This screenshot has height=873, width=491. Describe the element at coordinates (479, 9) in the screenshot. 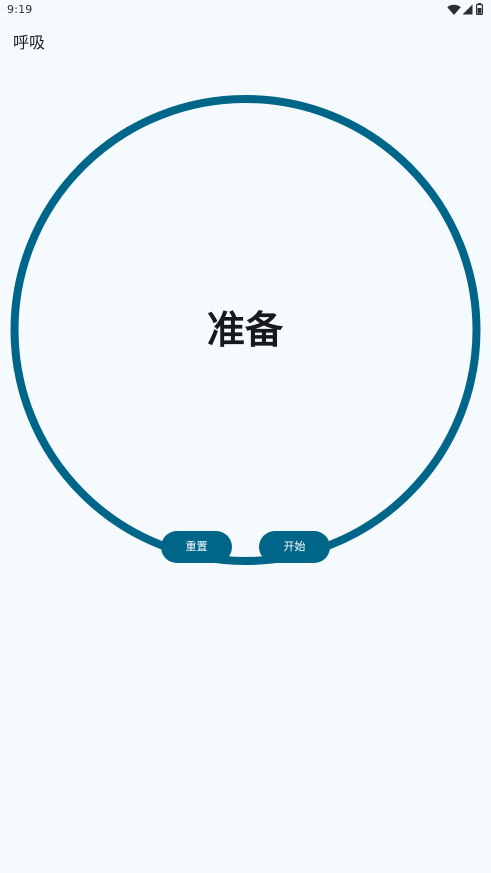

I see `battery-icon` at that location.